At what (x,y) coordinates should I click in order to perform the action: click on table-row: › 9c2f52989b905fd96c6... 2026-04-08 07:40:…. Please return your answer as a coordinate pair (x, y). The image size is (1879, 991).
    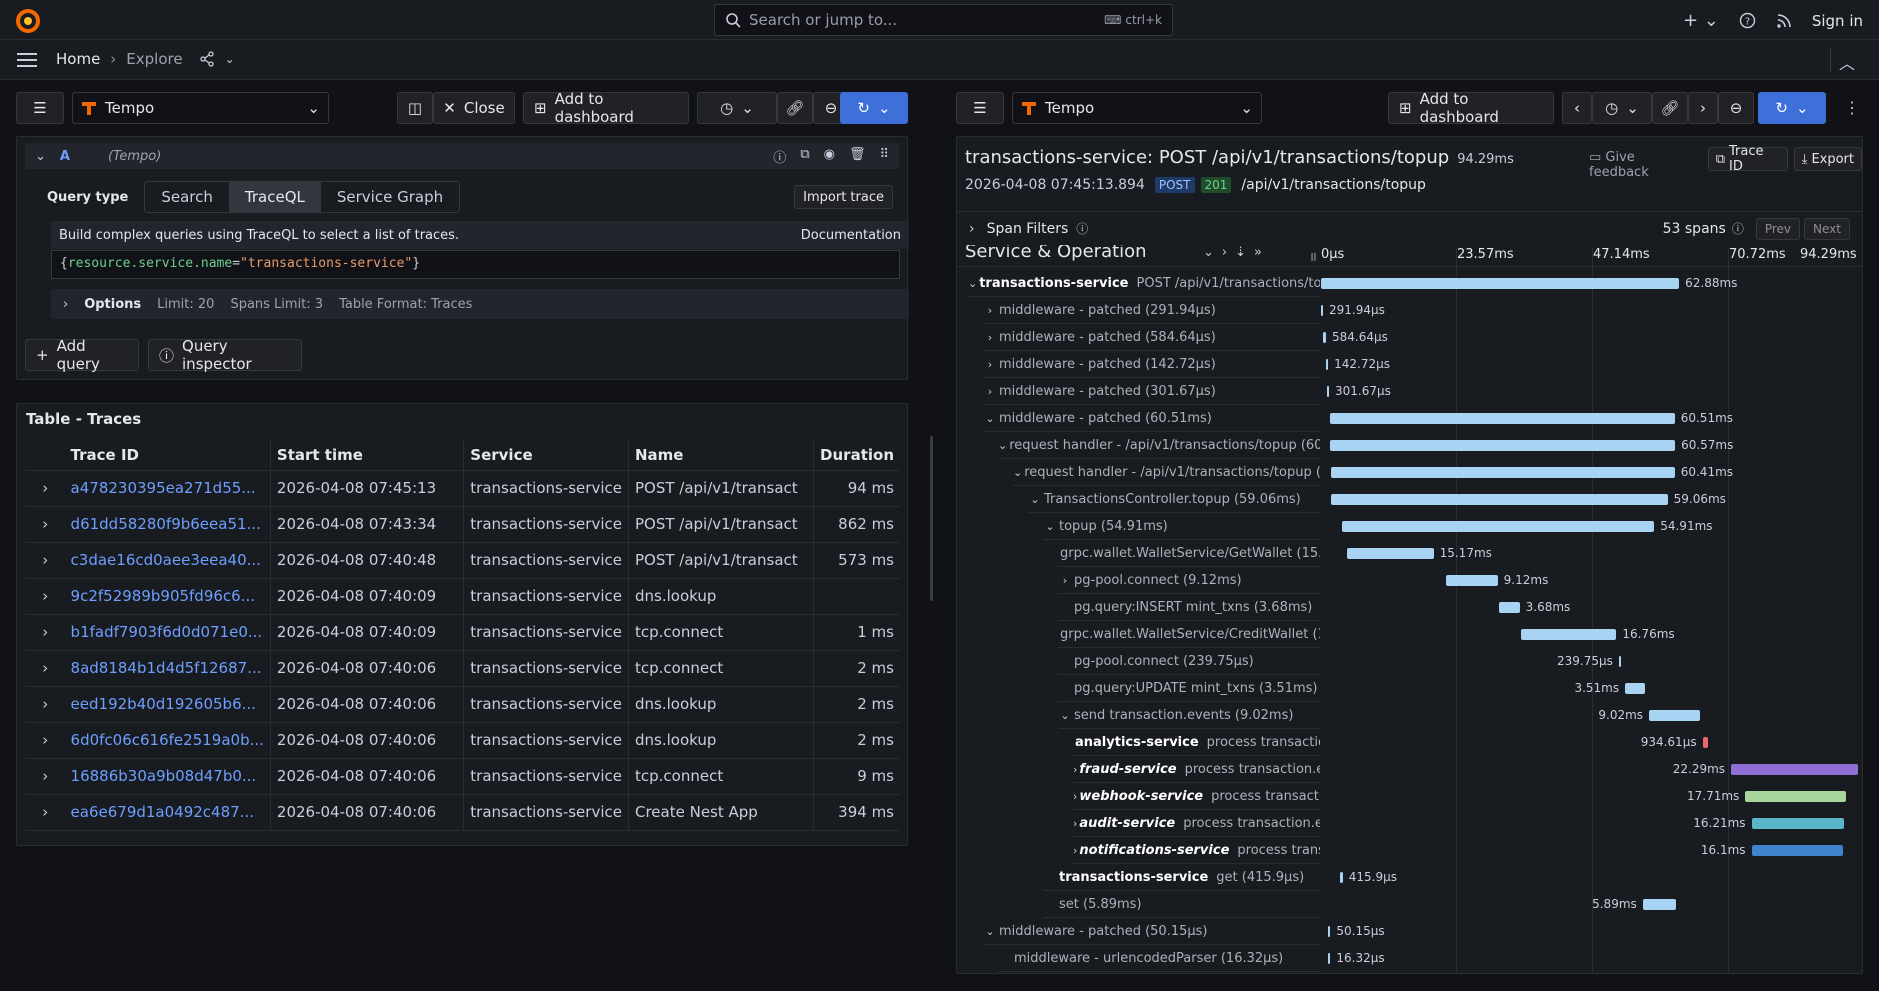
    Looking at the image, I should click on (463, 596).